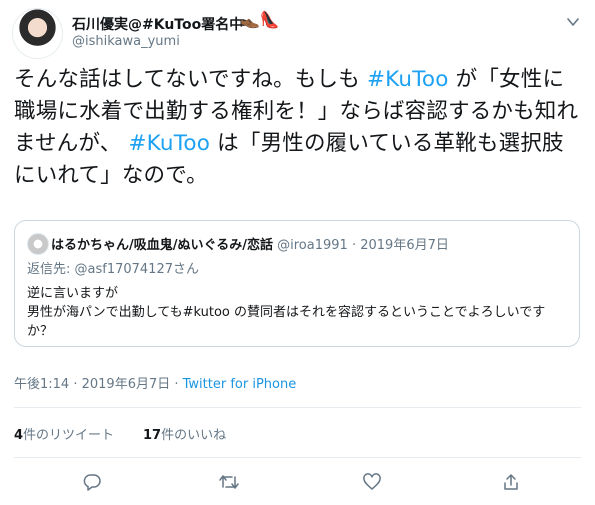 The height and width of the screenshot is (505, 595). What do you see at coordinates (19, 435) in the screenshot?
I see `retweet-count: 4` at bounding box center [19, 435].